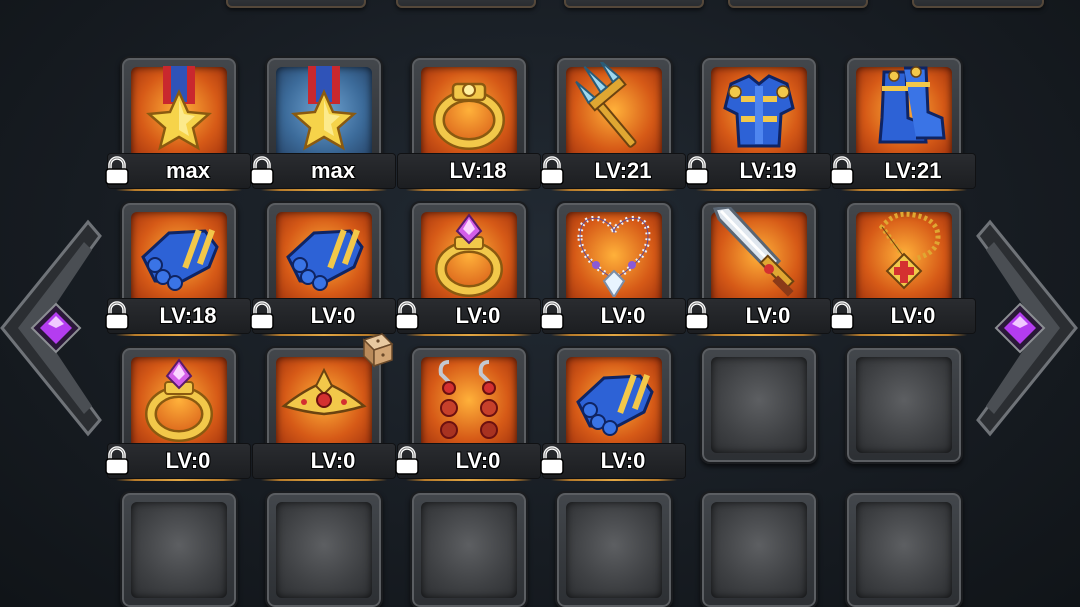  Describe the element at coordinates (469, 107) in the screenshot. I see `gold-ring-icon` at that location.